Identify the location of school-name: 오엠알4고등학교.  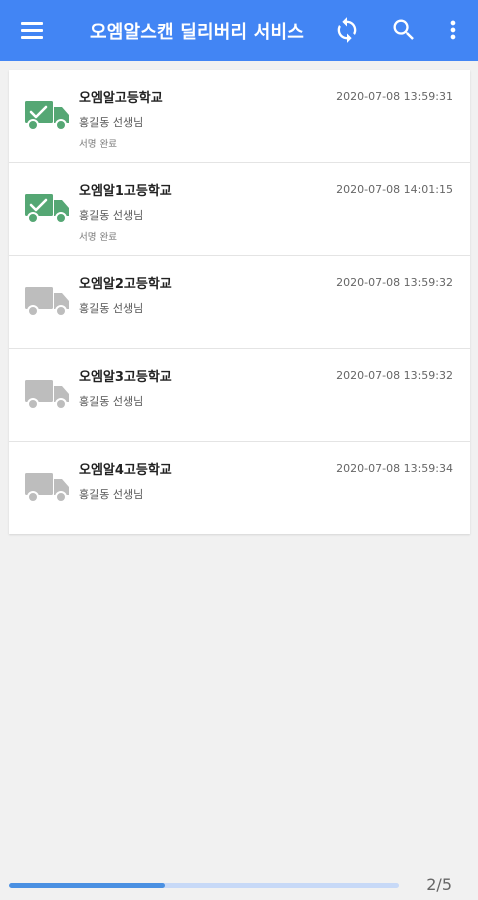
(125, 470).